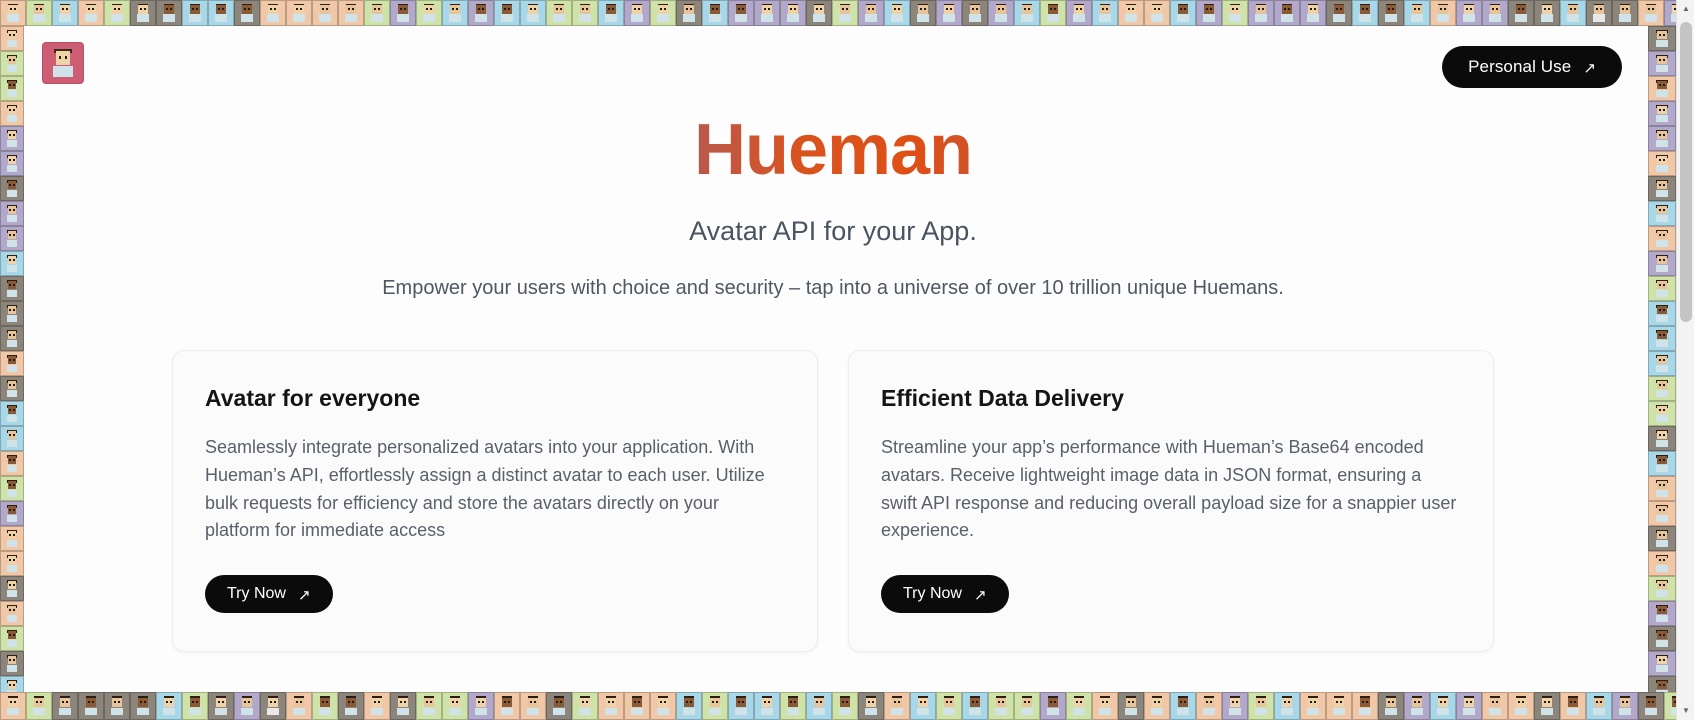  I want to click on browser-scrollbar: ▲ ▼, so click(1685, 360).